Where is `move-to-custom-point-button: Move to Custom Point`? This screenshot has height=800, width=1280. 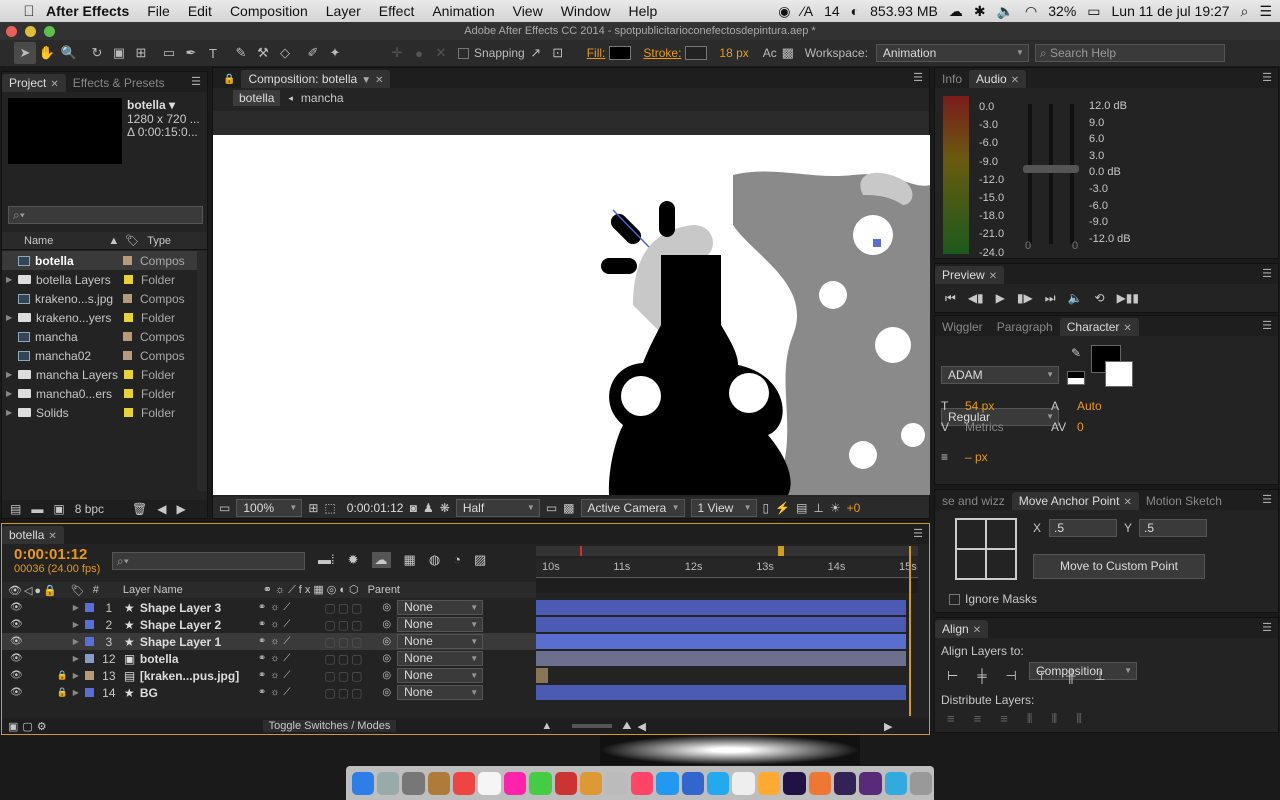
move-to-custom-point-button: Move to Custom Point is located at coordinates (1119, 566).